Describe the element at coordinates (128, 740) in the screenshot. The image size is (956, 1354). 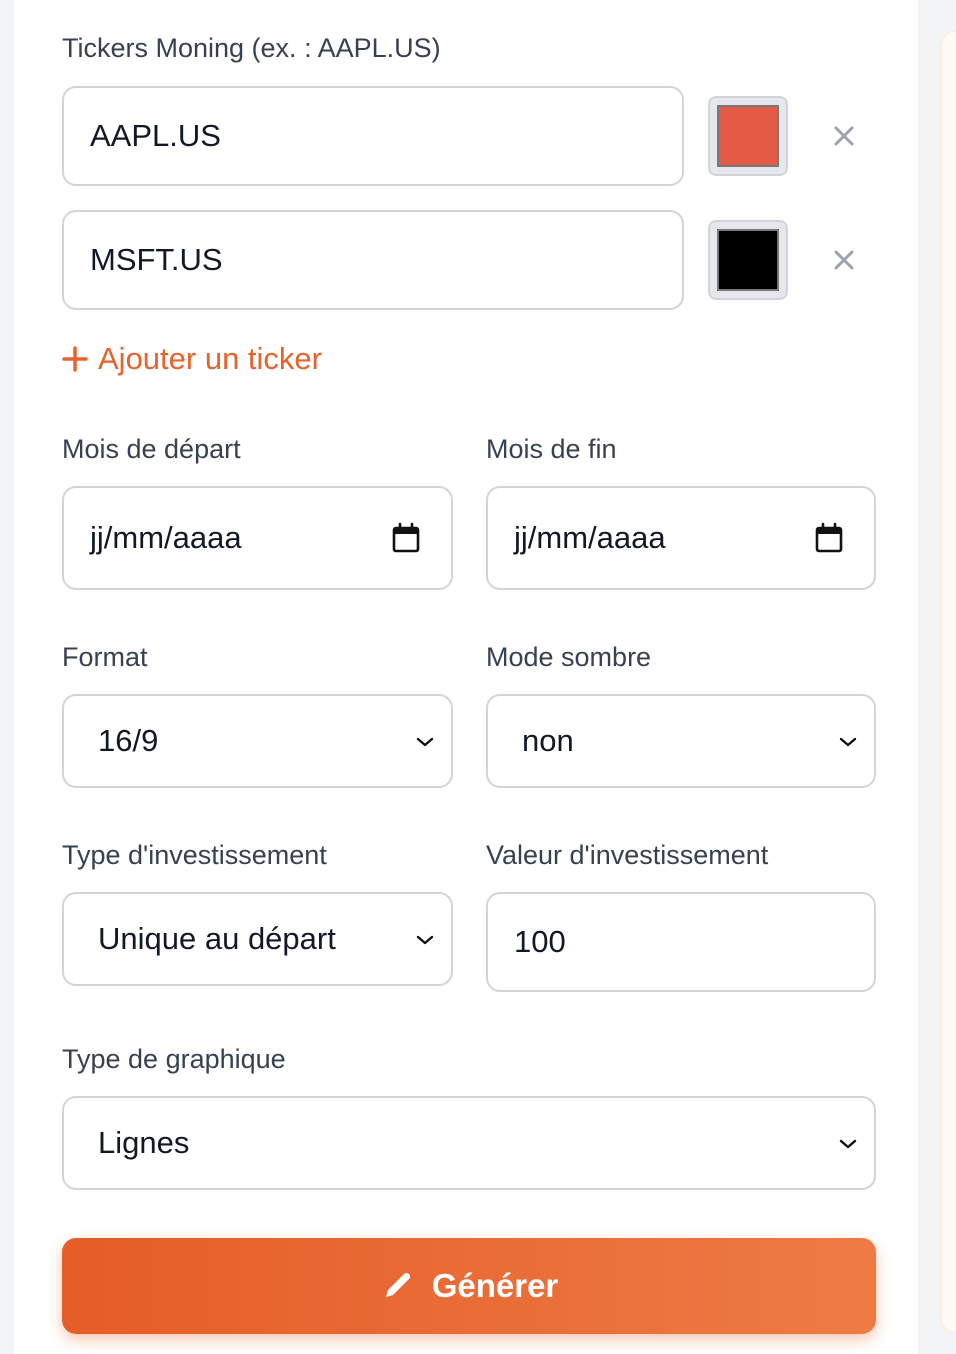
I see `format-value: 16/9` at that location.